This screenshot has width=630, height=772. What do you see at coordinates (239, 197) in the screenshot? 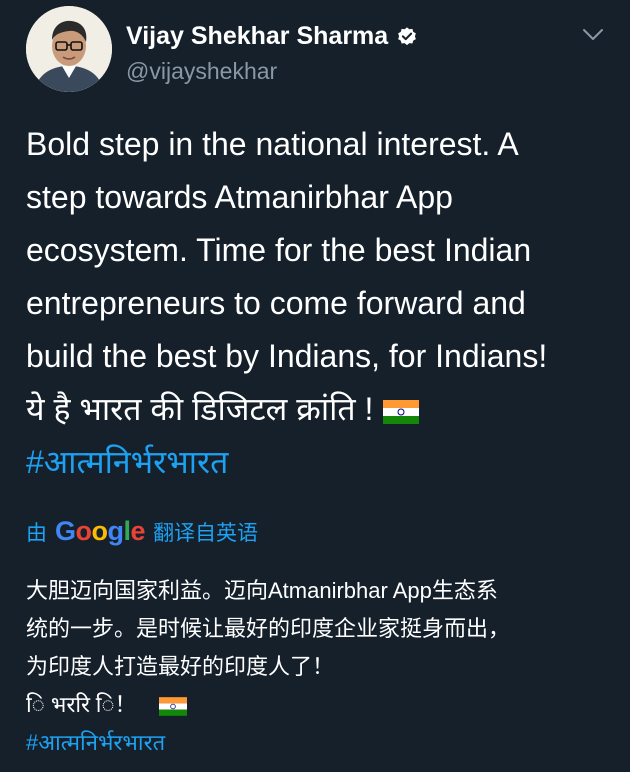
I see `tweet-line: step towards Atmanirbhar App` at bounding box center [239, 197].